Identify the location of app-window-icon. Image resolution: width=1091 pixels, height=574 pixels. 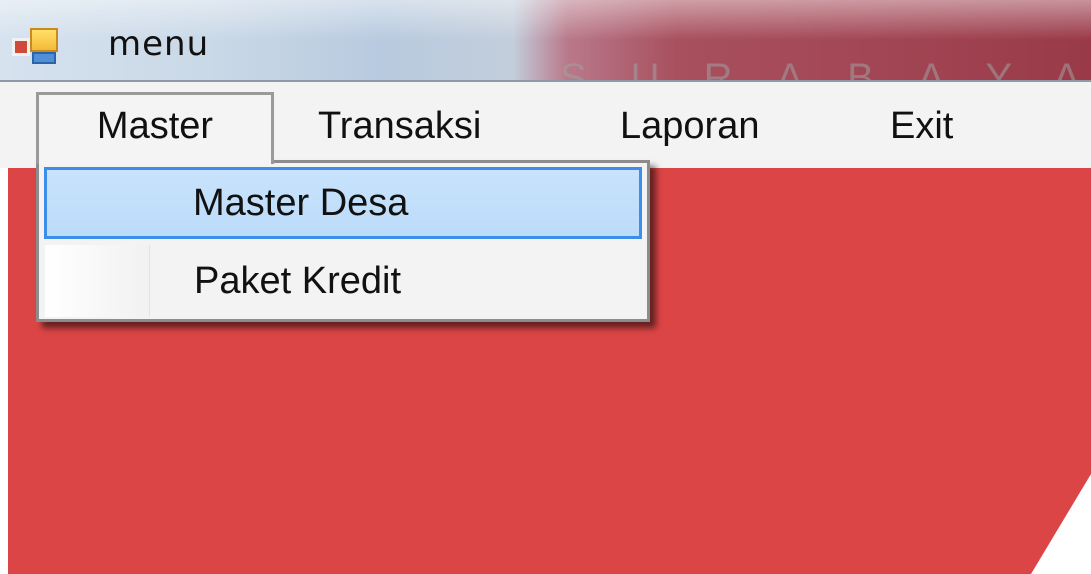
(37, 48).